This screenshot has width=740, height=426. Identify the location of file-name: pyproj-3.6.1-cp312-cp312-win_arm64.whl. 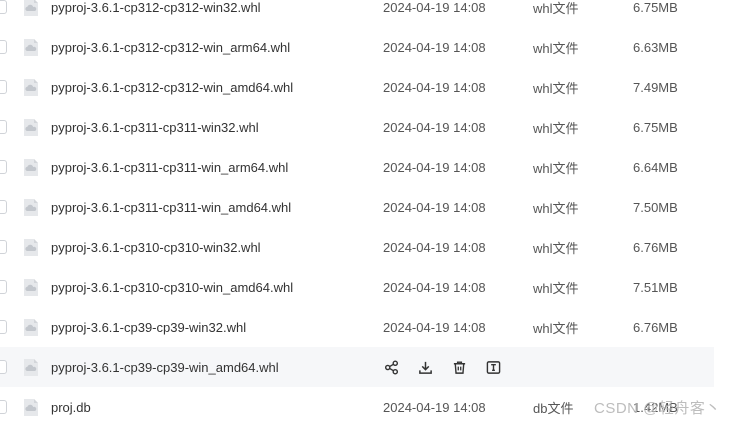
(170, 47).